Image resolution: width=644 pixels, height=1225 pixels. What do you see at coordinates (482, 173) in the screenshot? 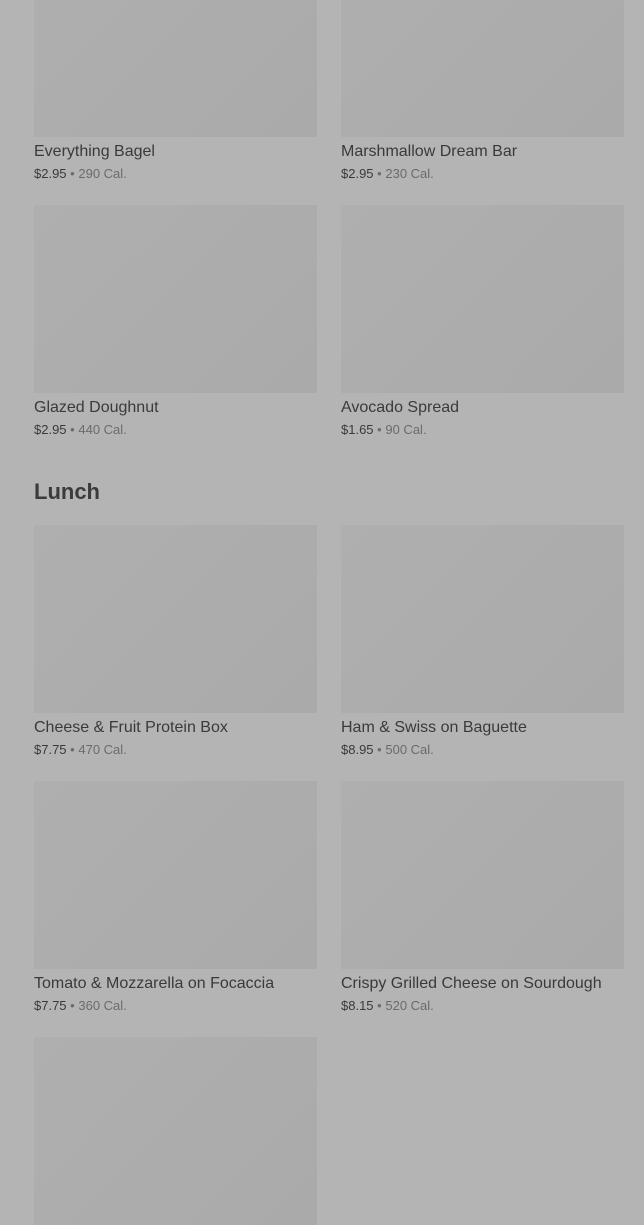
I see `item-meta: $2.95 • 230 Cal.` at bounding box center [482, 173].